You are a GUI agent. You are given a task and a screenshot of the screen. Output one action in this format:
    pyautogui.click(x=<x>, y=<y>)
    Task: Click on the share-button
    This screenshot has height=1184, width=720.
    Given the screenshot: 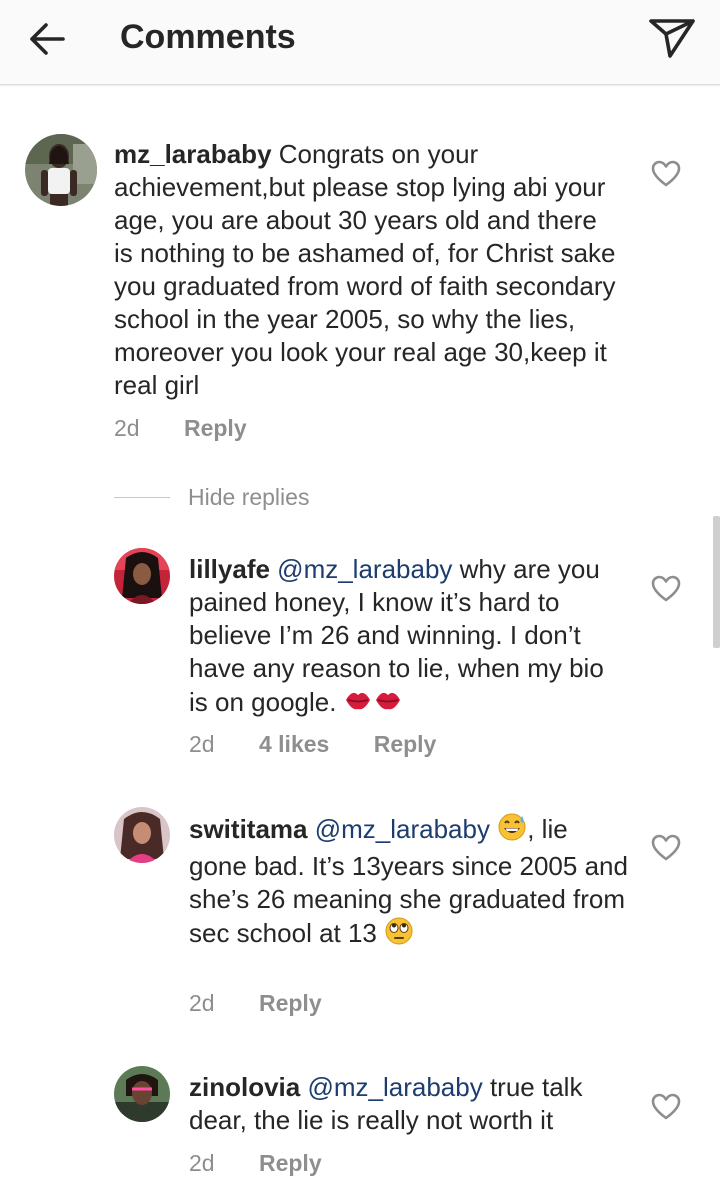 What is the action you would take?
    pyautogui.click(x=672, y=38)
    